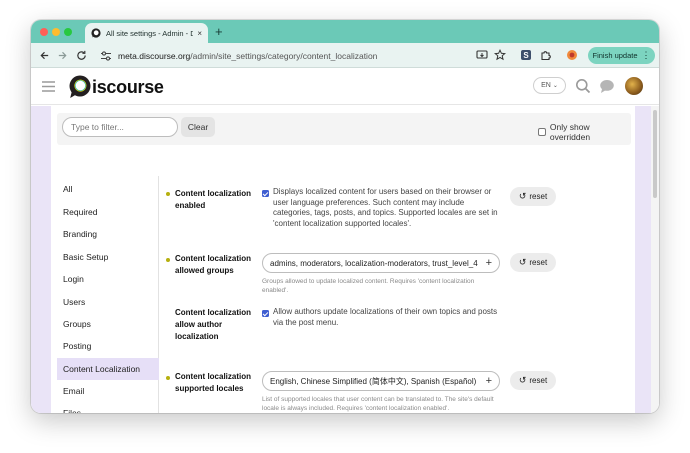 The height and width of the screenshot is (453, 690). Describe the element at coordinates (344, 129) in the screenshot. I see `settings-filter-bar: Clear Only show overridden` at that location.